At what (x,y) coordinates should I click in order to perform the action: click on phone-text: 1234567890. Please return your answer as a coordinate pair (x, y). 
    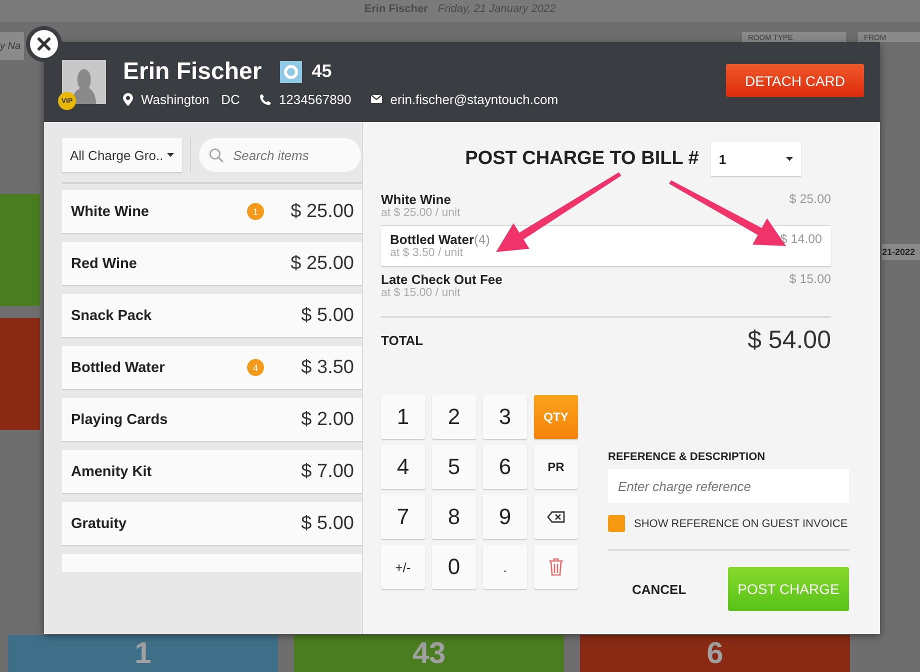
    Looking at the image, I should click on (315, 99).